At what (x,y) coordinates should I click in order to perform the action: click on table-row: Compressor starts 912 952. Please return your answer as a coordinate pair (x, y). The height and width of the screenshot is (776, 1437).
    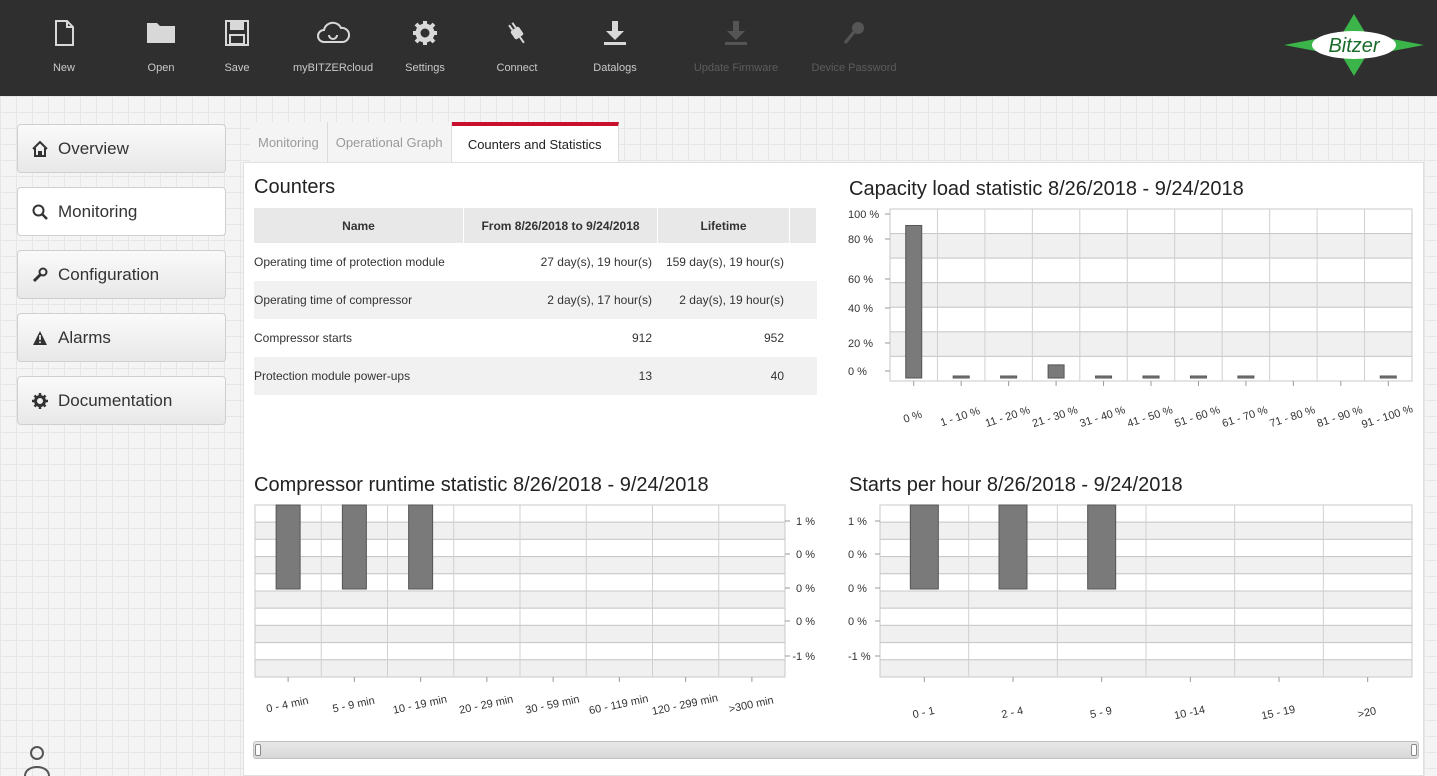
    Looking at the image, I should click on (535, 338).